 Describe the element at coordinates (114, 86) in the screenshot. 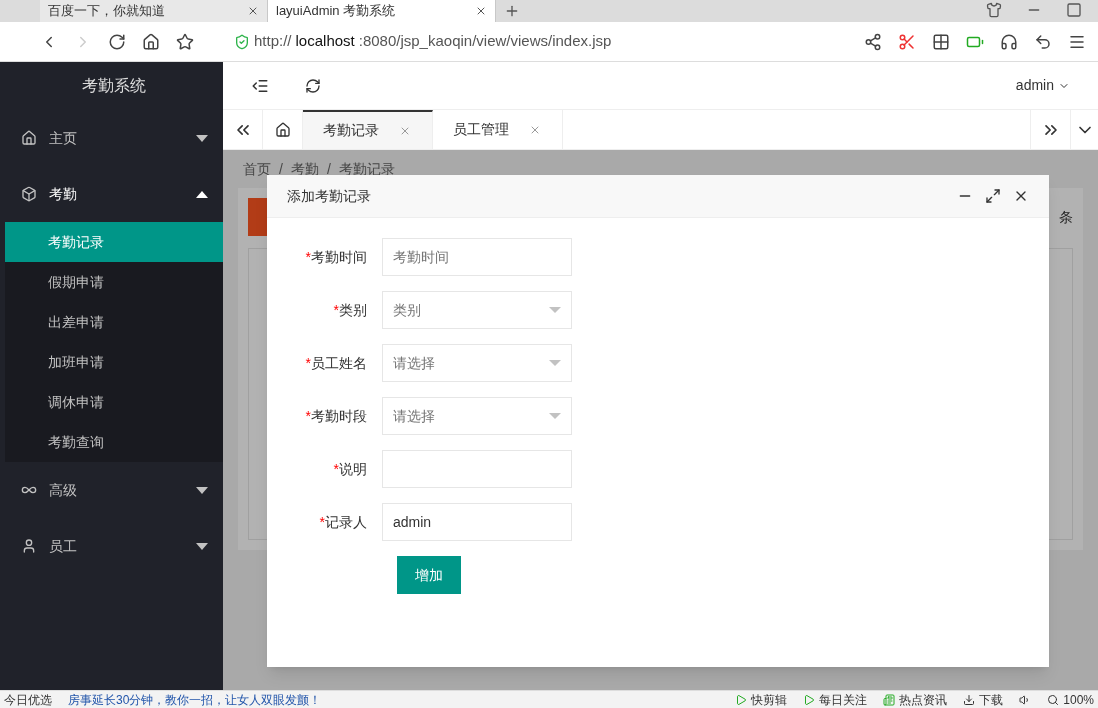

I see `app-title: 考勤系统` at that location.